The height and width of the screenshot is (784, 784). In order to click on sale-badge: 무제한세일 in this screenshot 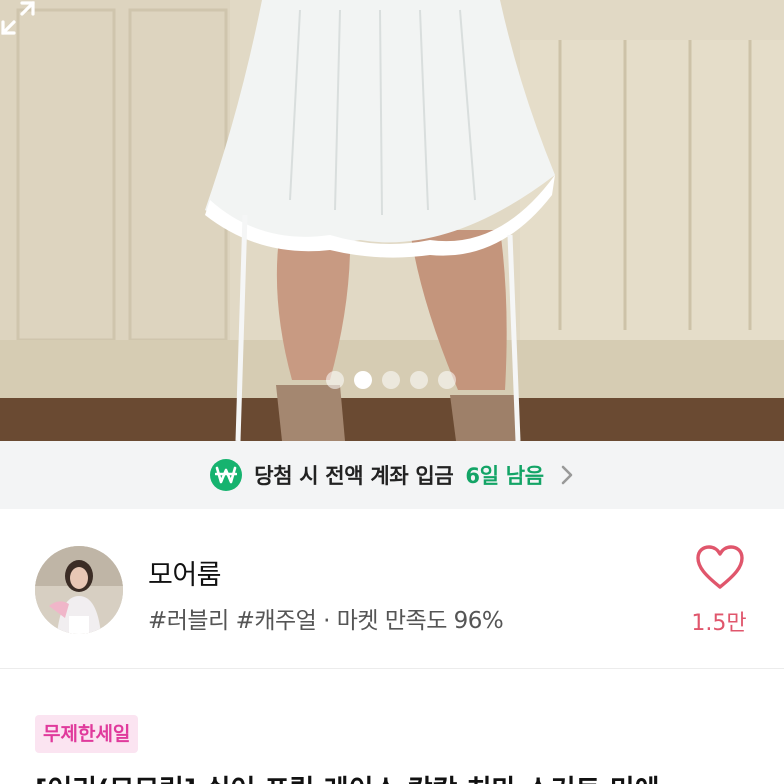, I will do `click(87, 734)`.